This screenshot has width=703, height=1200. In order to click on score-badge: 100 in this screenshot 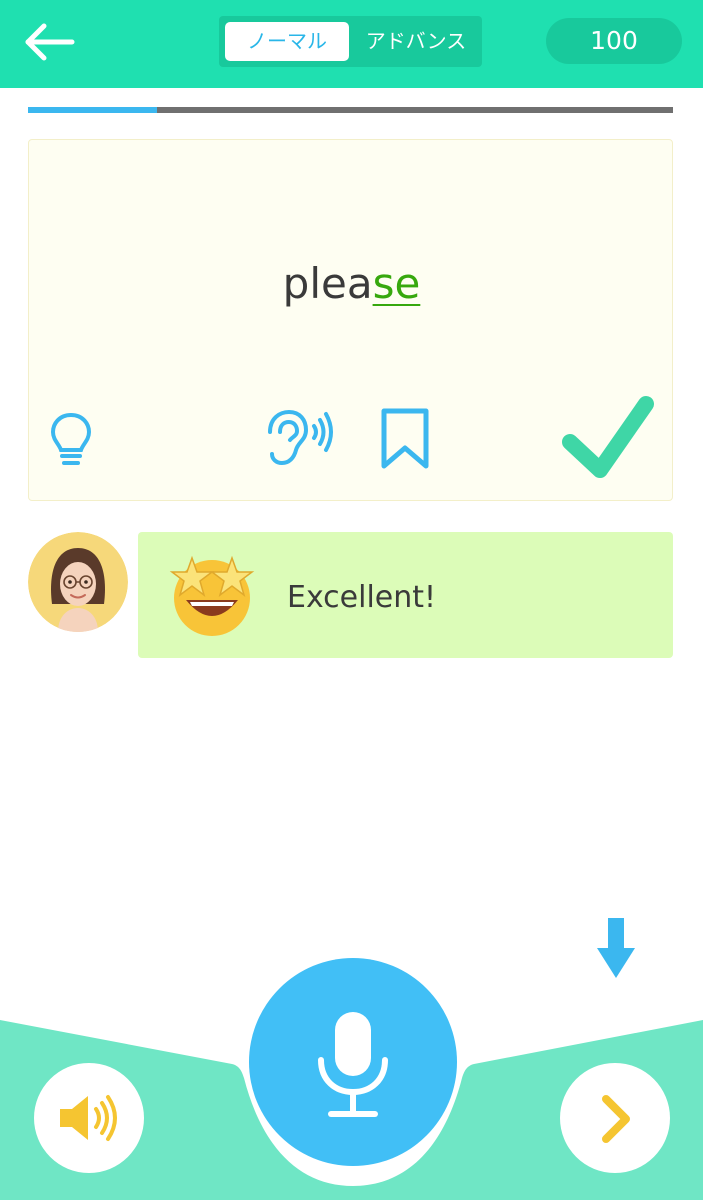, I will do `click(614, 41)`.